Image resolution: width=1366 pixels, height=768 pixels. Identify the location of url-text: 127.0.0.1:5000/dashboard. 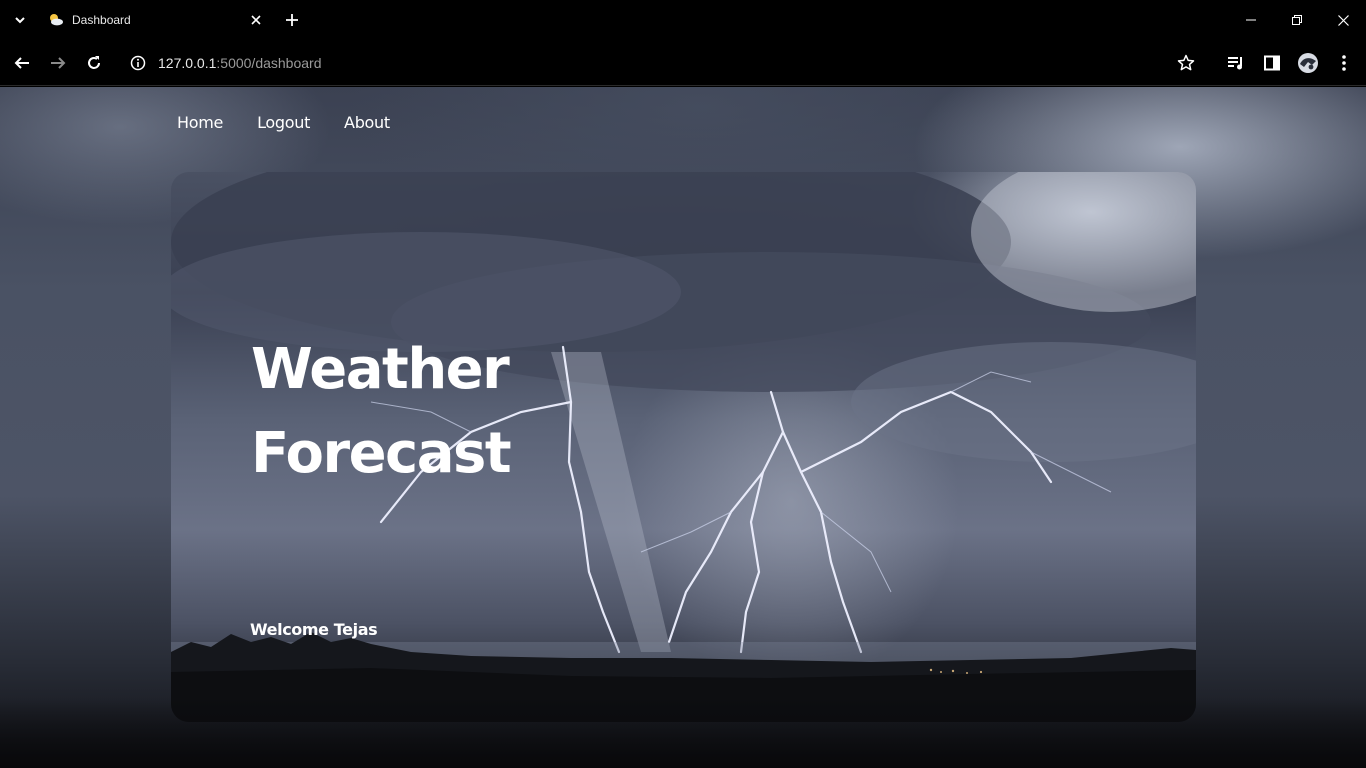
(239, 63).